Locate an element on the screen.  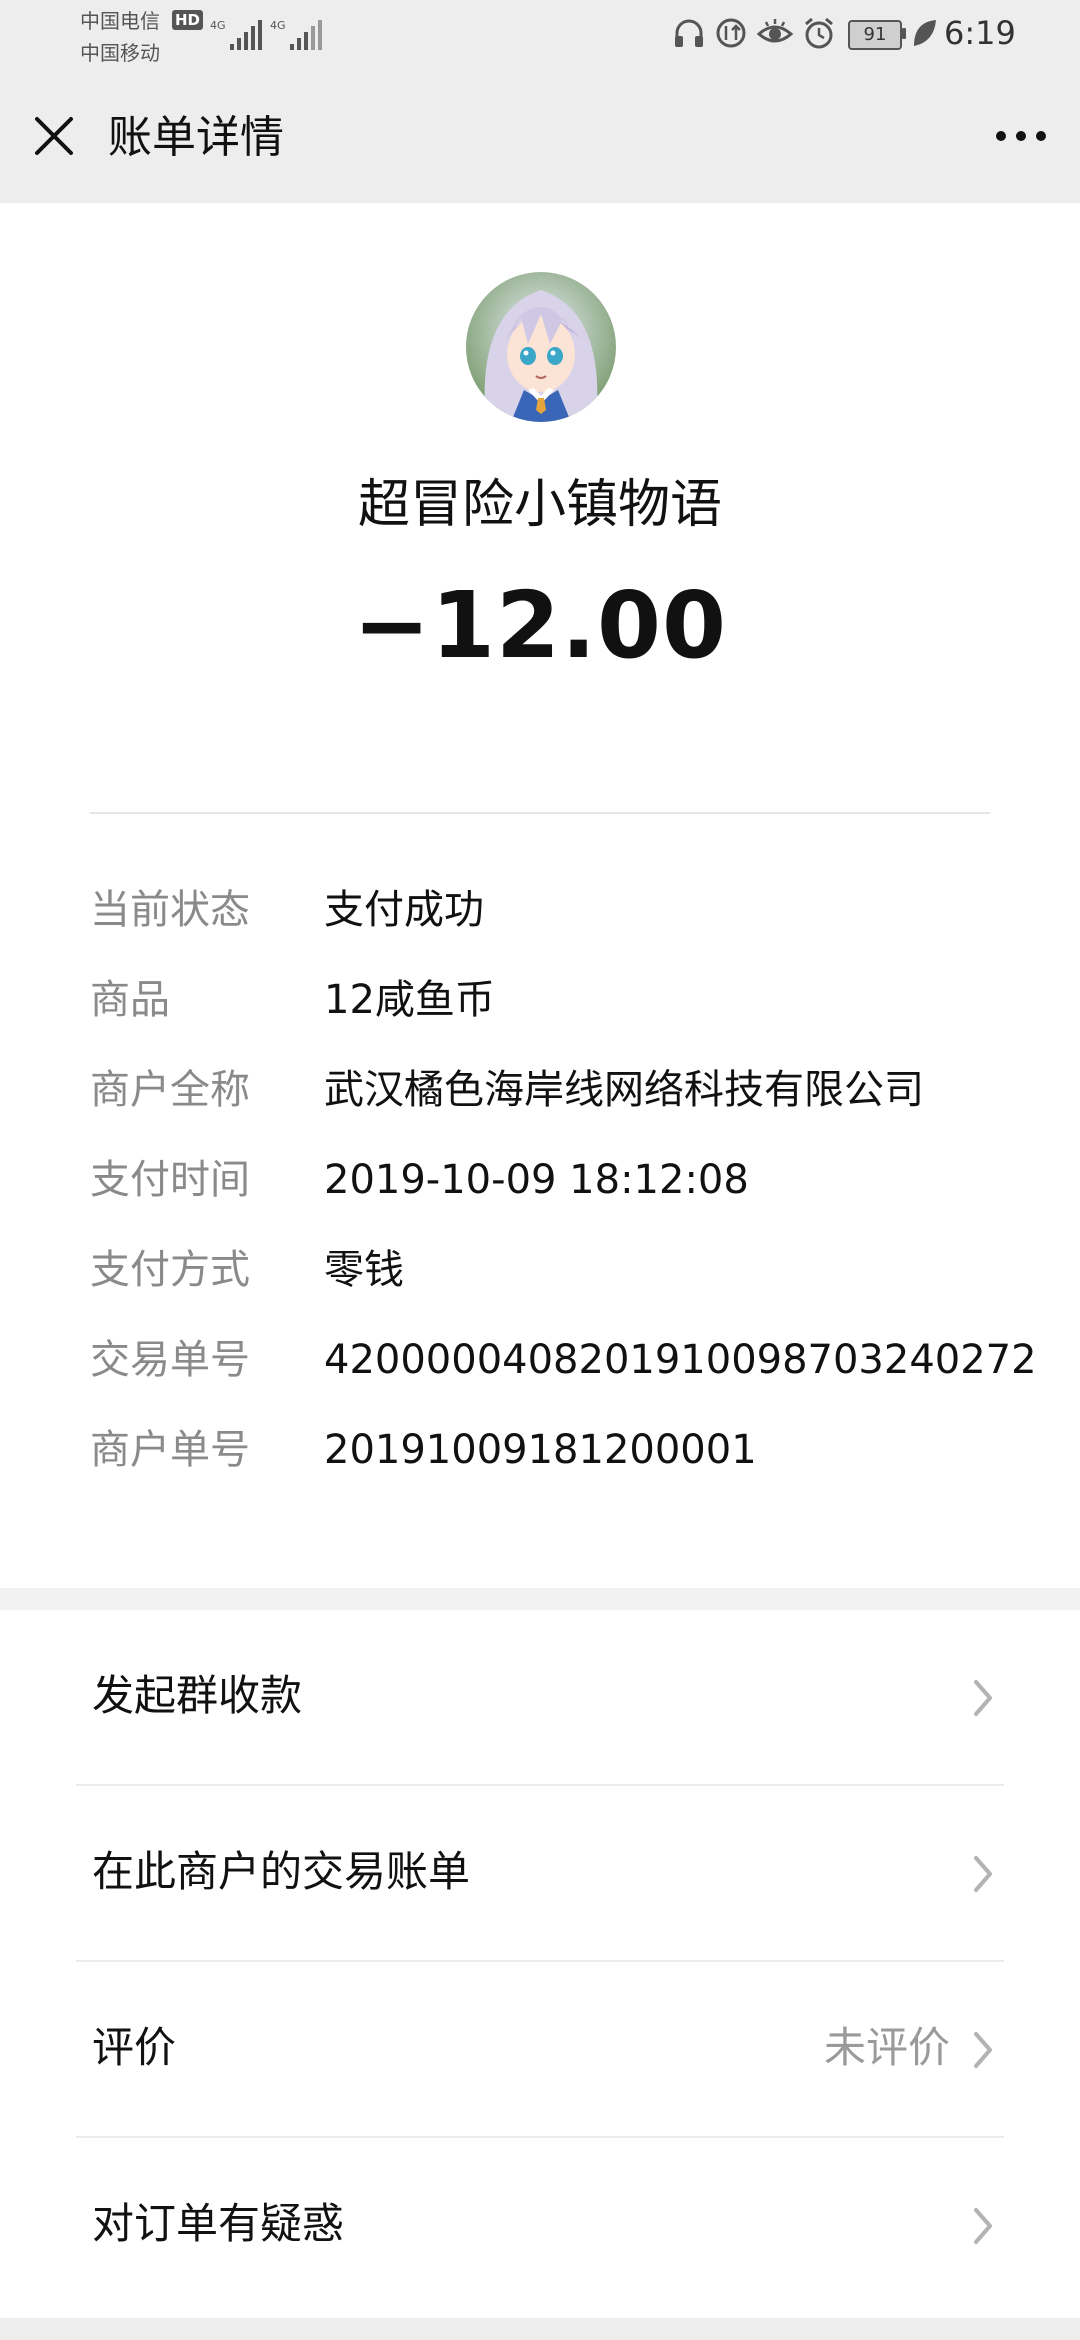
menu-item-group-collect: 发起群收款 is located at coordinates (540, 1698).